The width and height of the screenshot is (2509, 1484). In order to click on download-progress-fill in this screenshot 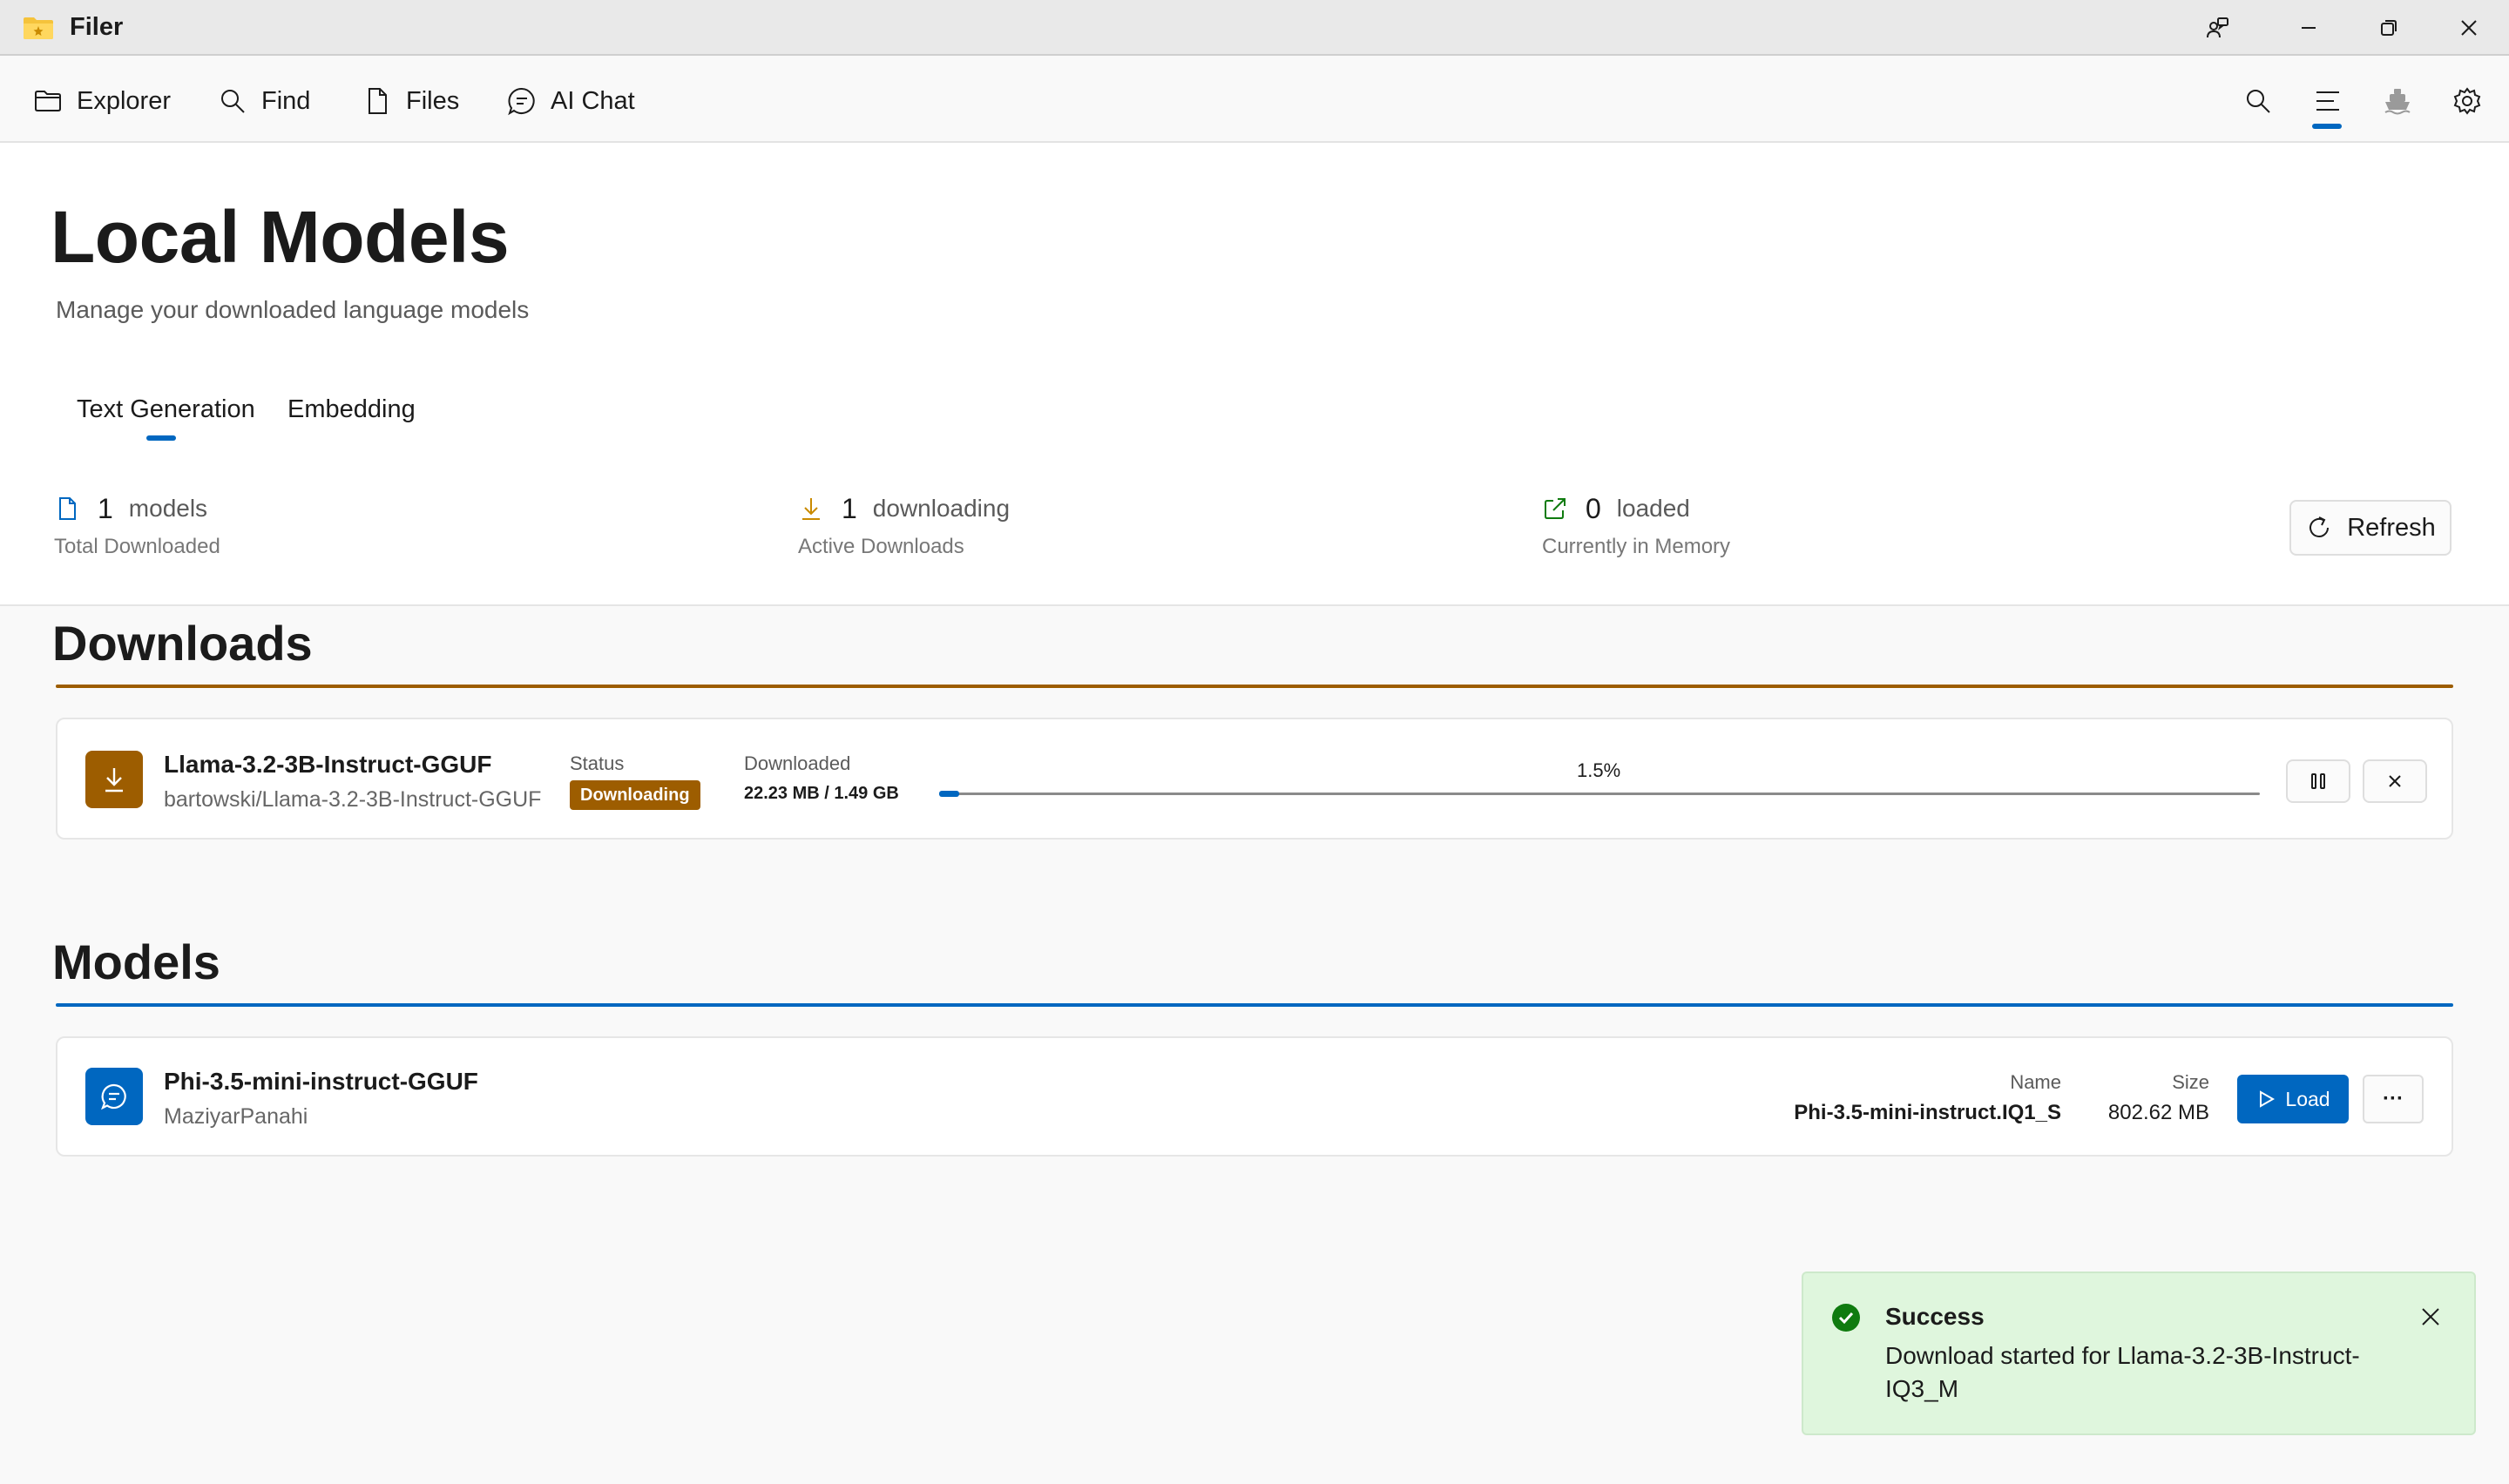, I will do `click(949, 794)`.